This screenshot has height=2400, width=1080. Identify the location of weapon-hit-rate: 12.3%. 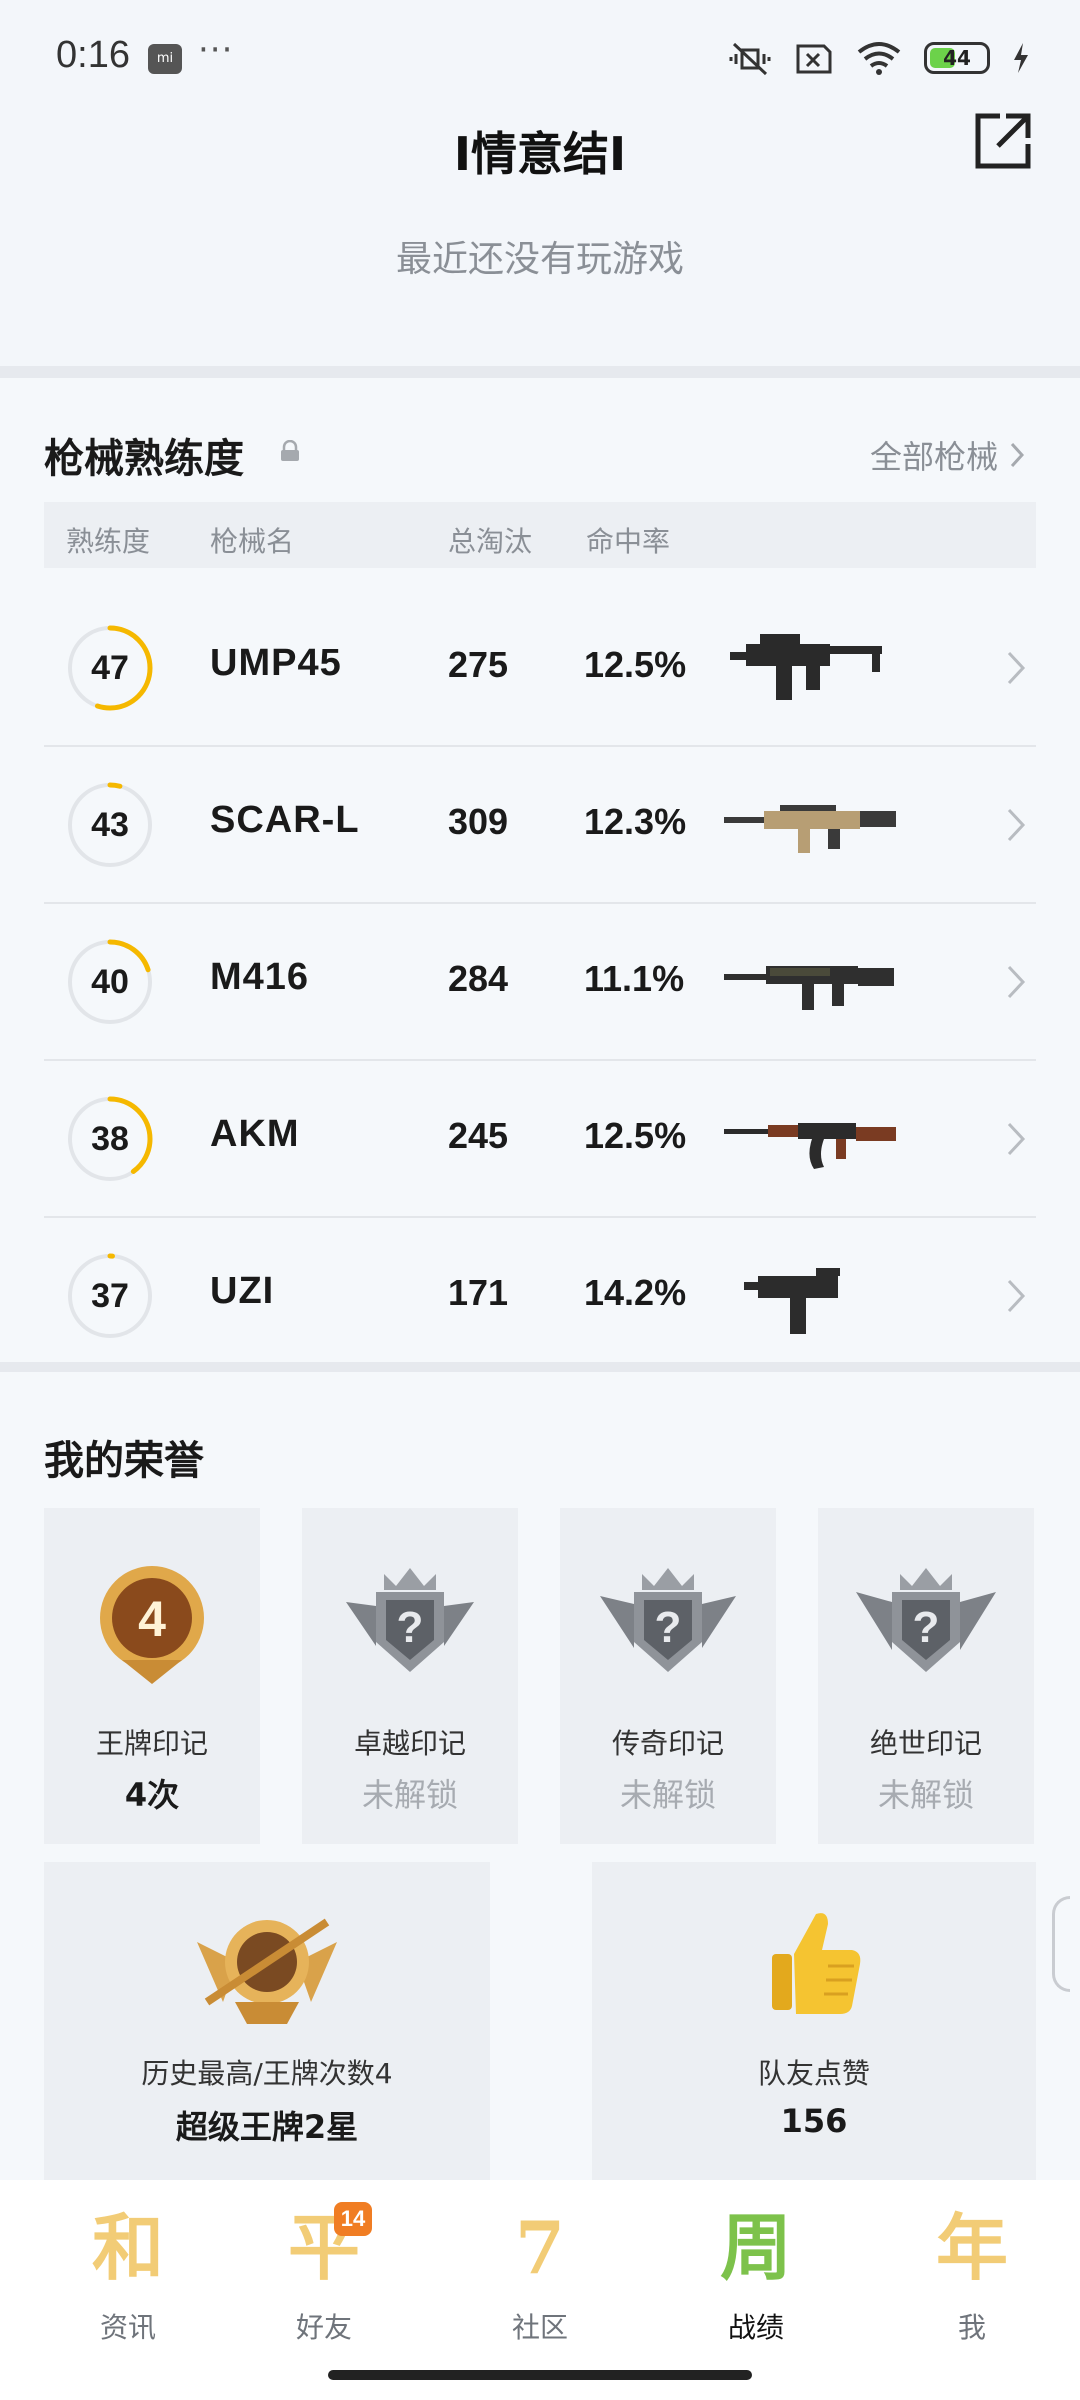
(635, 821).